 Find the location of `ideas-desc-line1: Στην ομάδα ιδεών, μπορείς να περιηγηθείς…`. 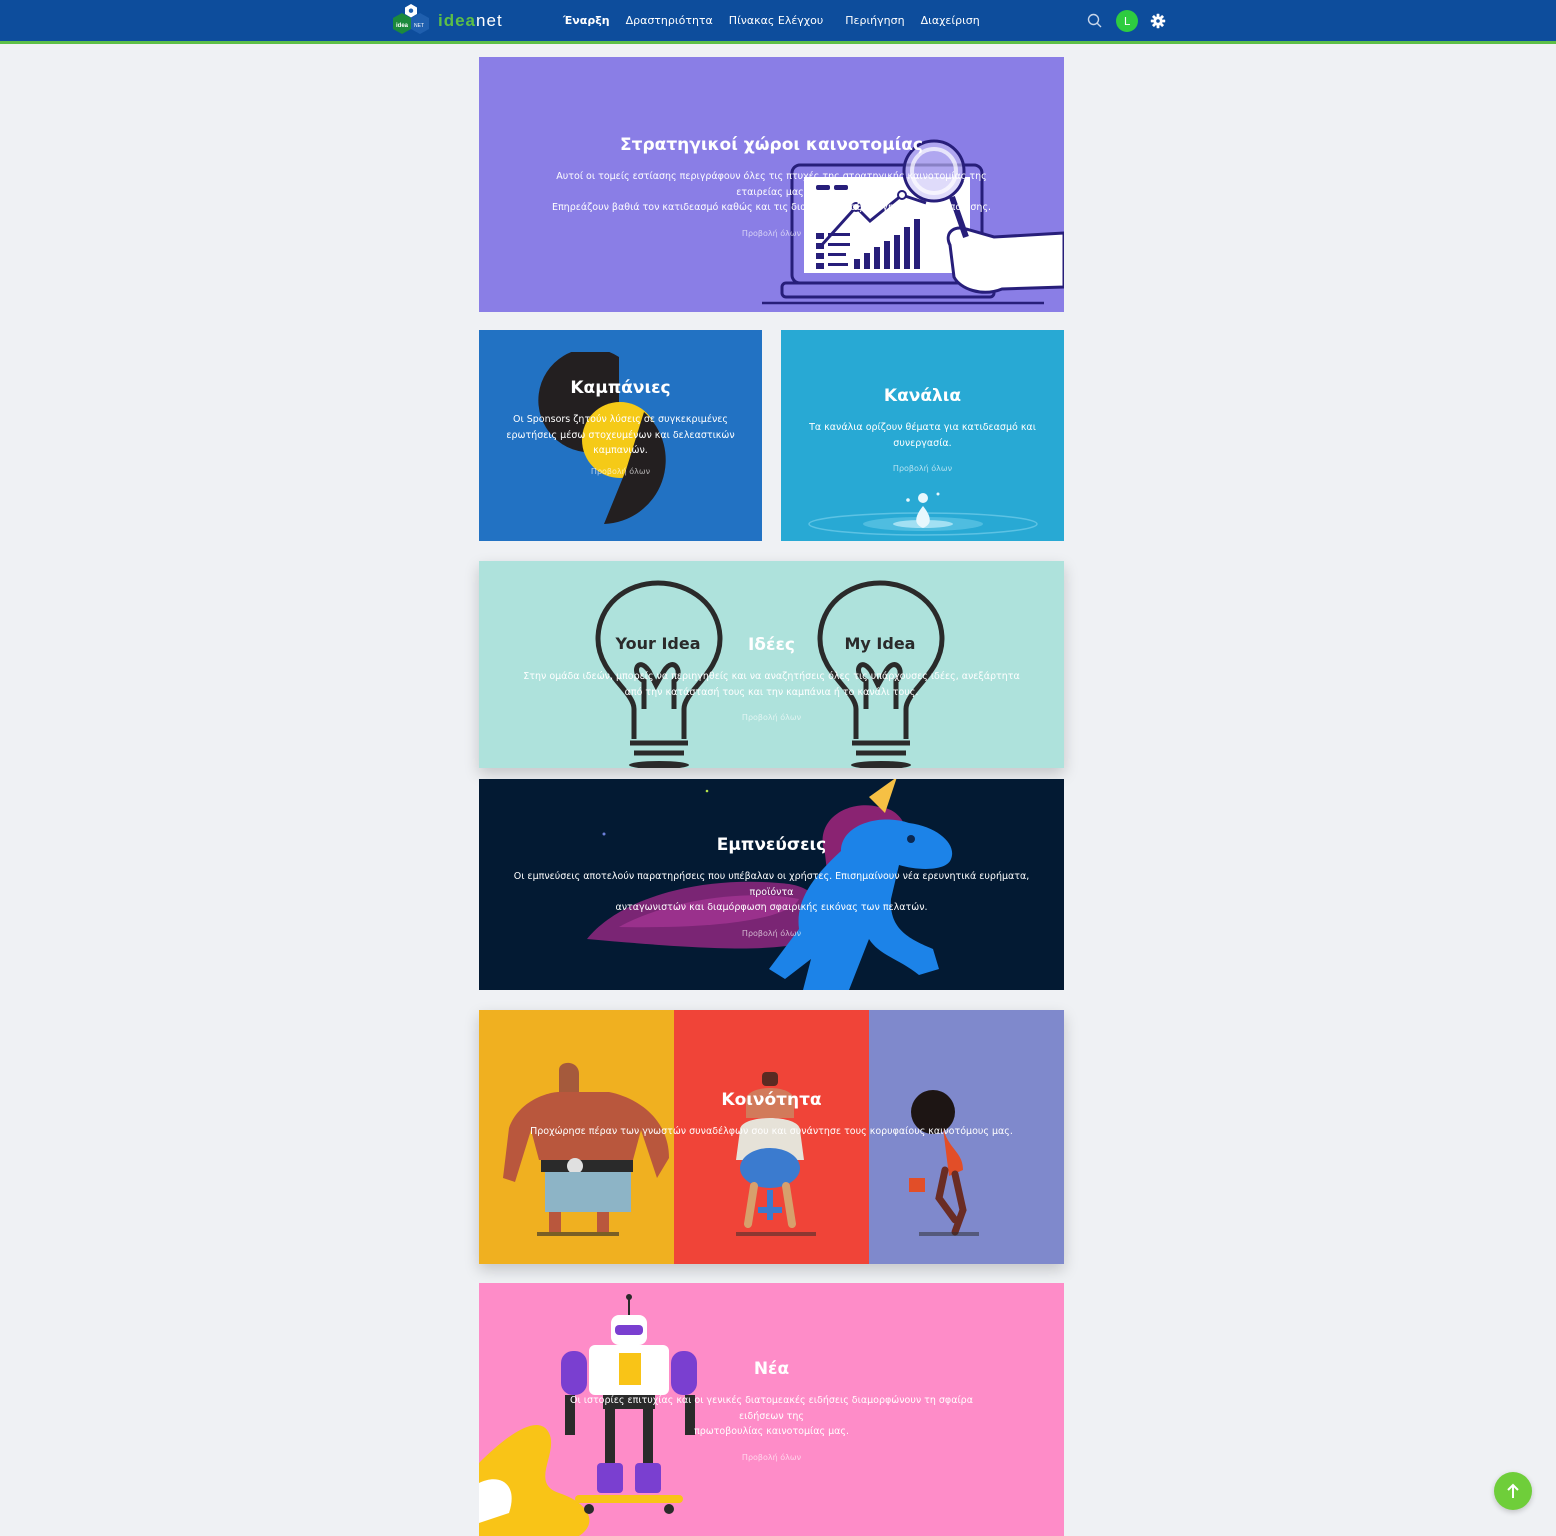

ideas-desc-line1: Στην ομάδα ιδεών, μπορείς να περιηγηθείς… is located at coordinates (771, 676).